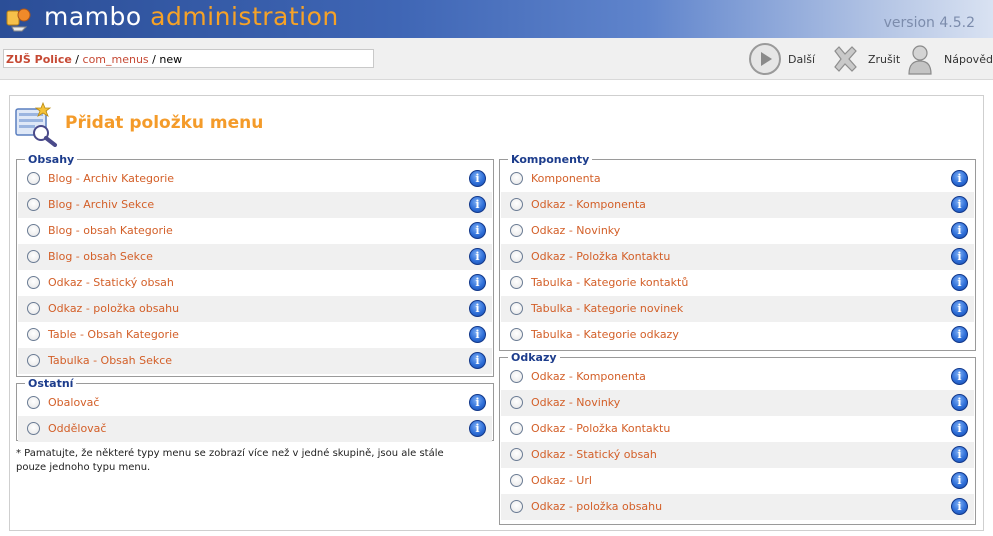 Image resolution: width=993 pixels, height=536 pixels. Describe the element at coordinates (77, 428) in the screenshot. I see `menu-type-label: Oddělovač` at that location.